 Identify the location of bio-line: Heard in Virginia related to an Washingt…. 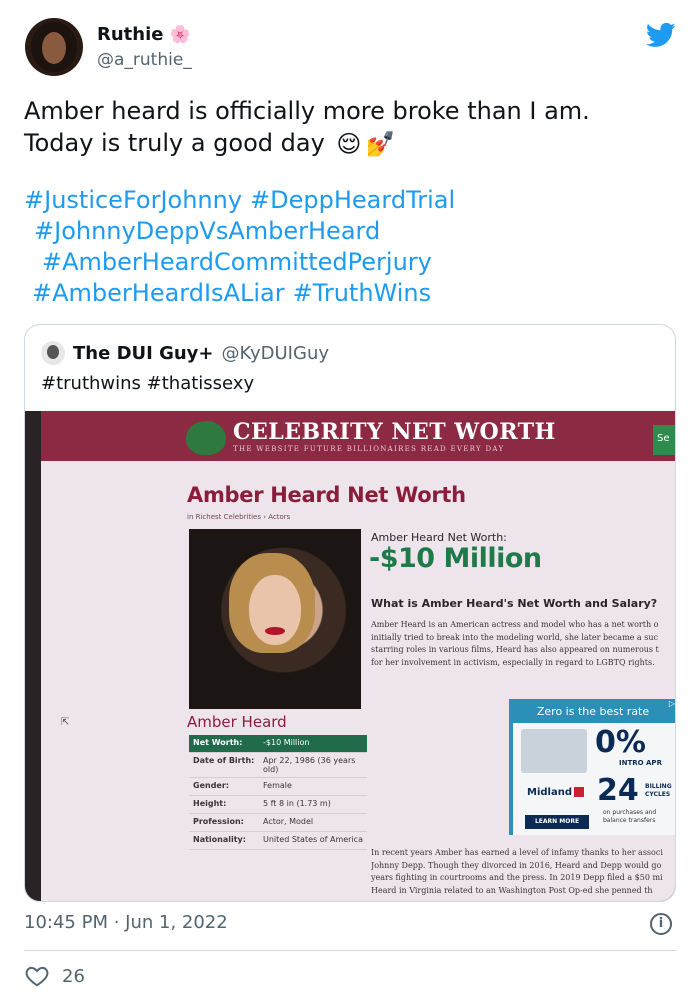
(512, 890).